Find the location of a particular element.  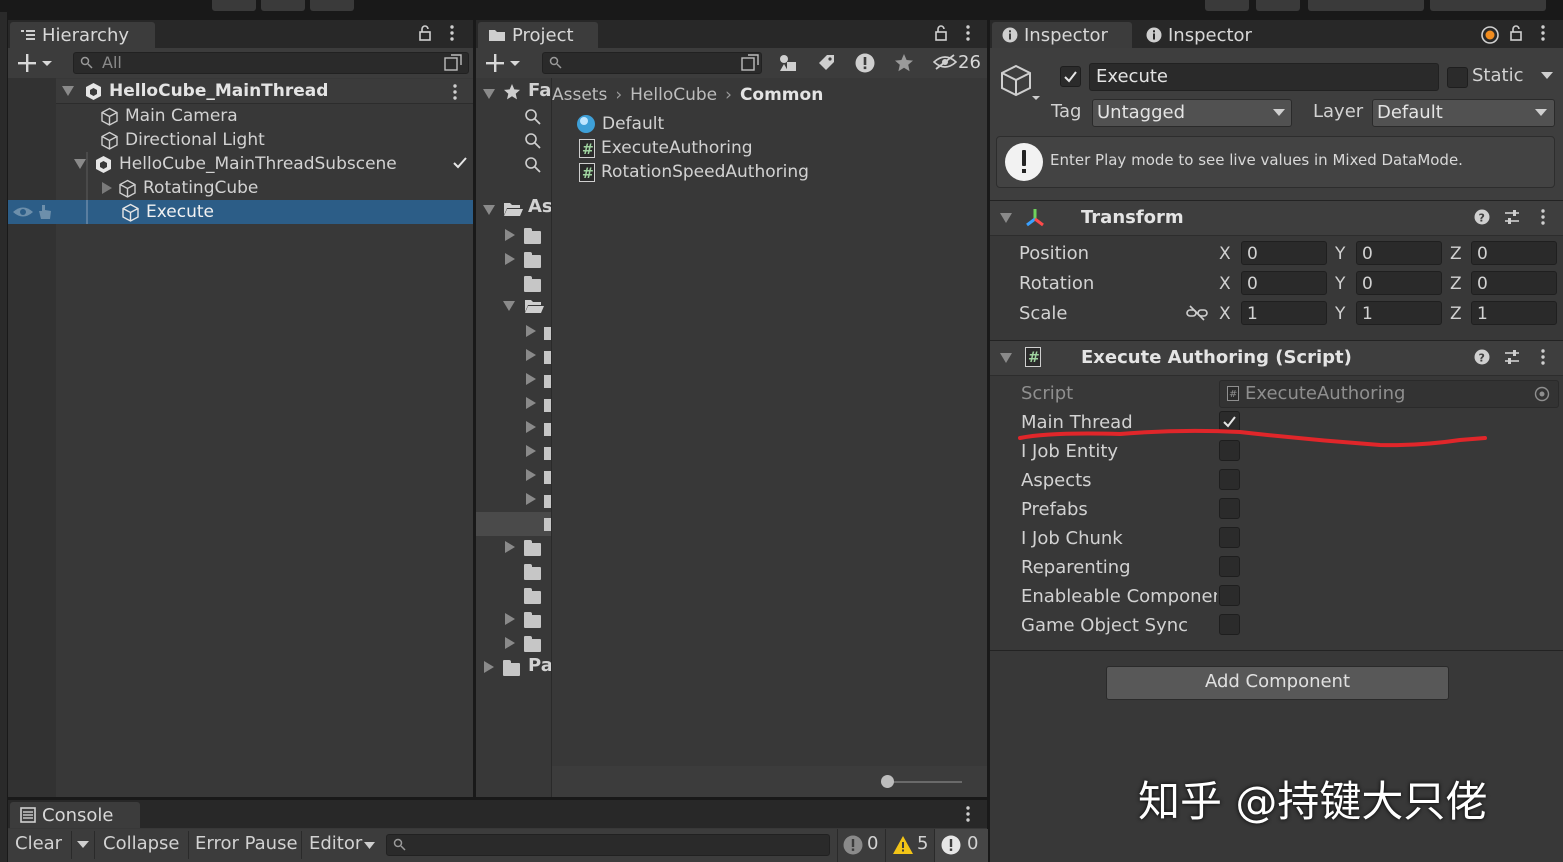

saved-search-icon is located at coordinates (533, 165).